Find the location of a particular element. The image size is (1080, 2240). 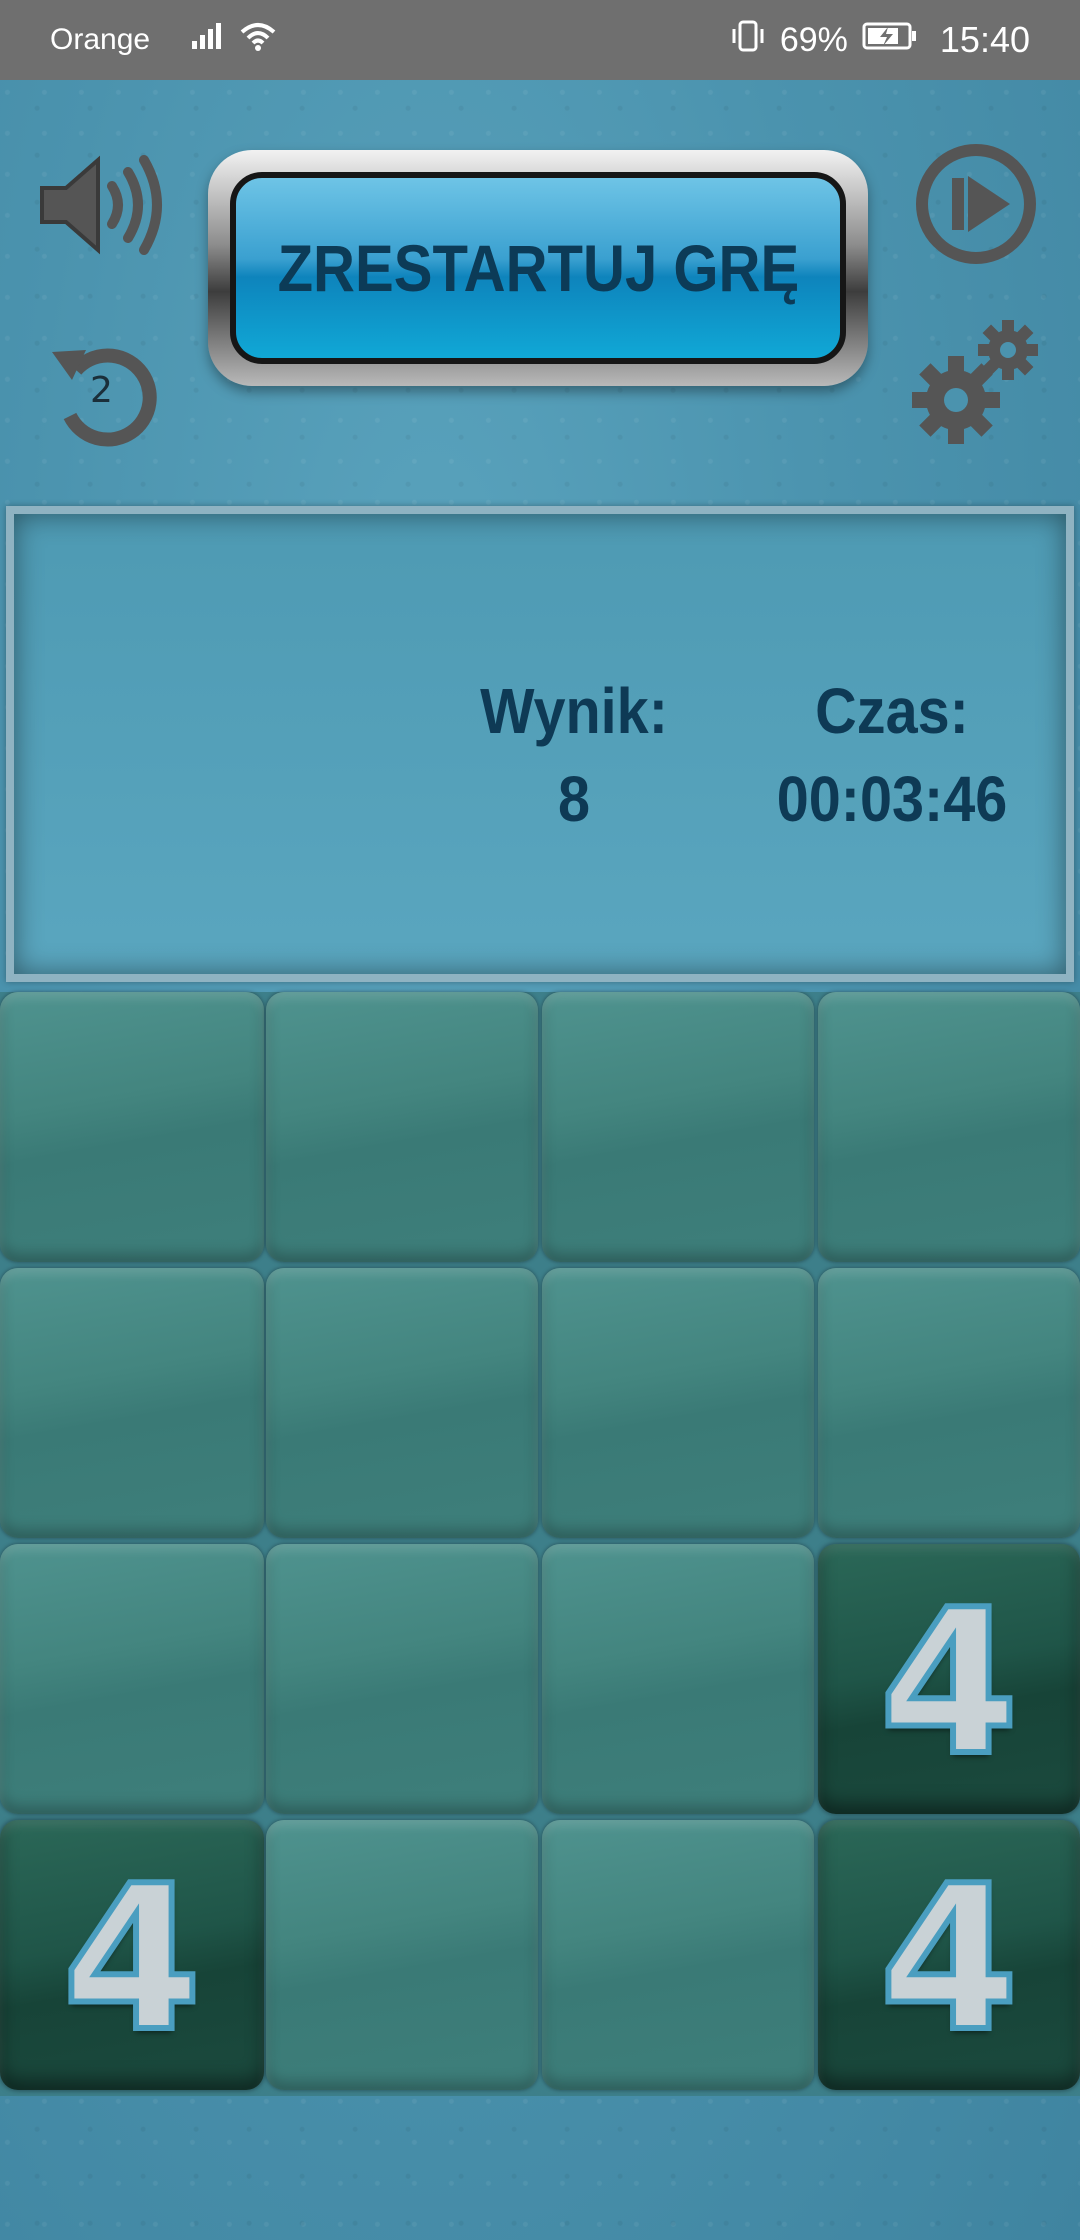

wifi-icon is located at coordinates (258, 40).